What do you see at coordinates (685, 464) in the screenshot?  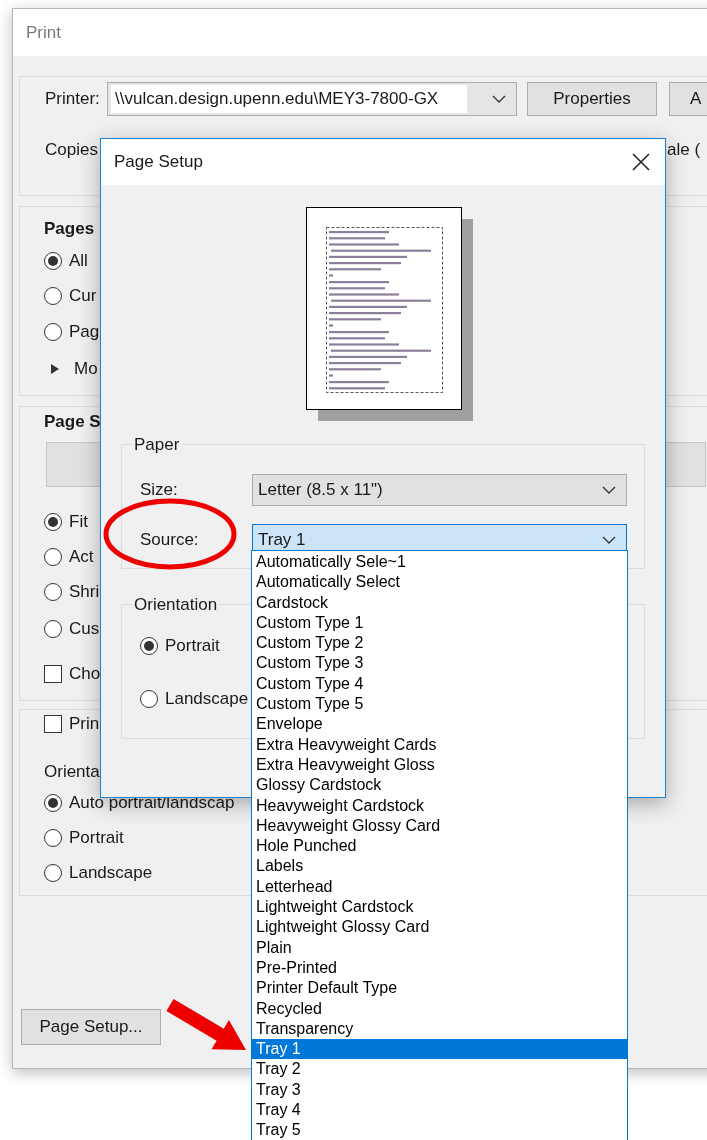 I see `tab-button` at bounding box center [685, 464].